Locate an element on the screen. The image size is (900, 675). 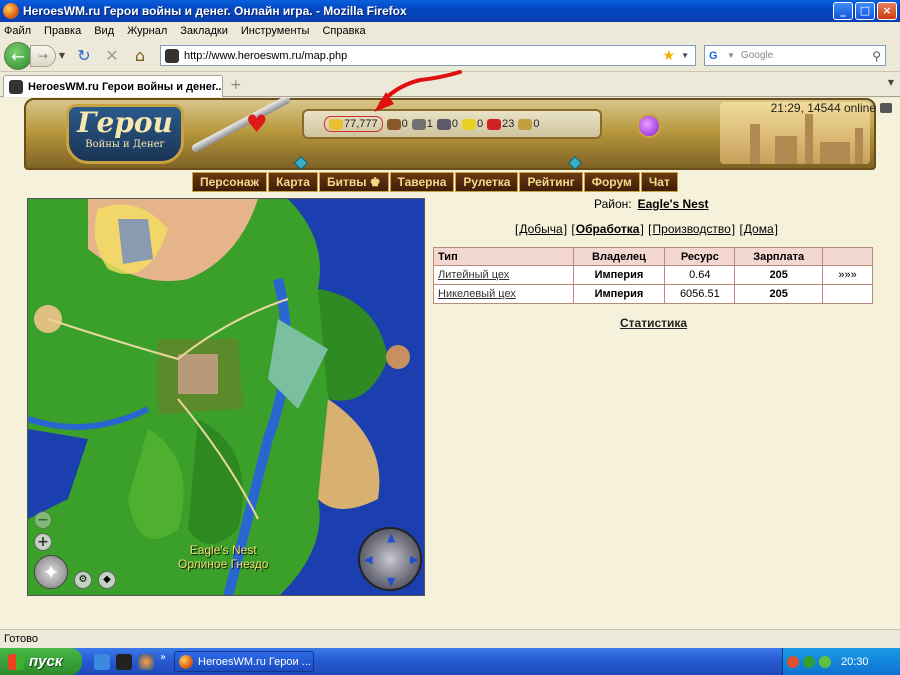
google-icon: G is located at coordinates (717, 56).